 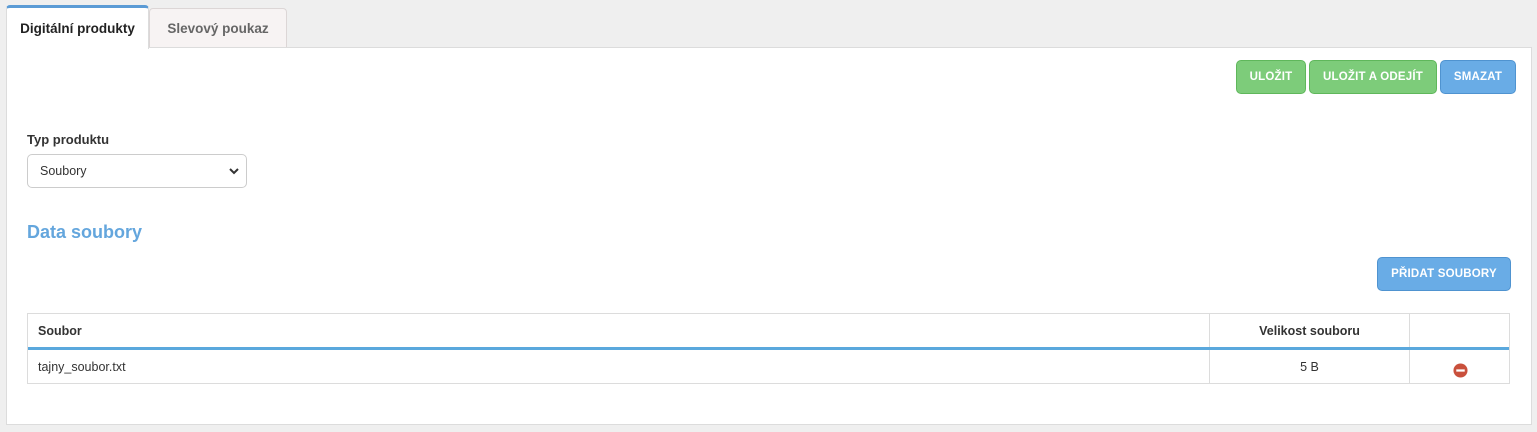 I want to click on tab-digital-products: Digitální produkty, so click(x=77, y=27).